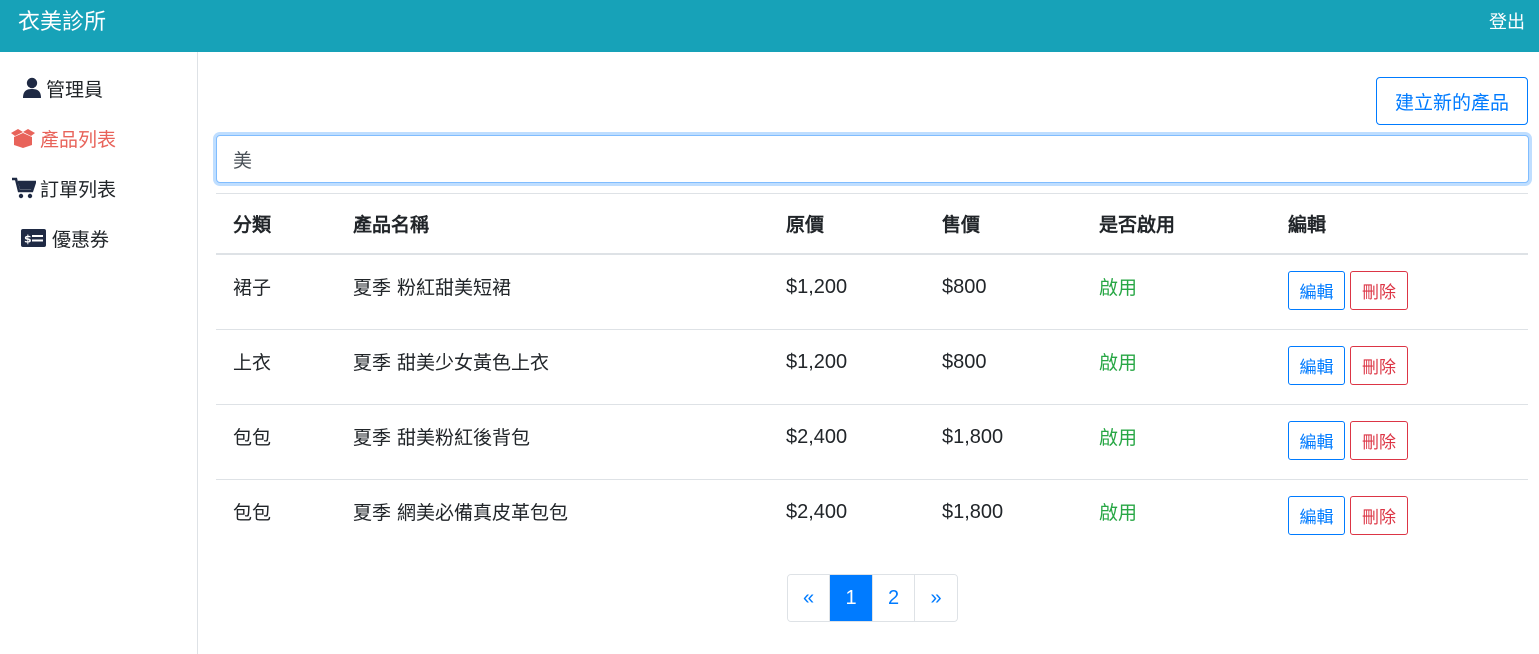  I want to click on shopping-cart-icon, so click(24, 188).